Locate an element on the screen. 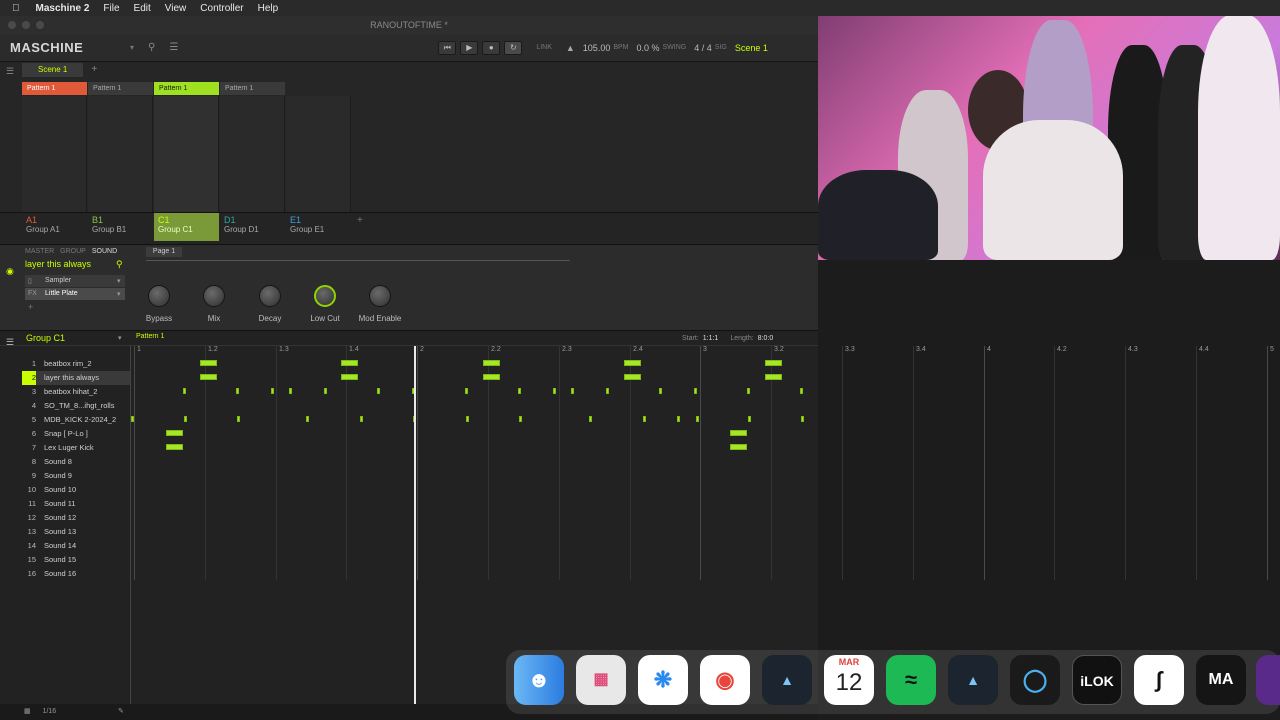 Image resolution: width=1280 pixels, height=720 pixels. add-plugin-button: + is located at coordinates (30, 307).